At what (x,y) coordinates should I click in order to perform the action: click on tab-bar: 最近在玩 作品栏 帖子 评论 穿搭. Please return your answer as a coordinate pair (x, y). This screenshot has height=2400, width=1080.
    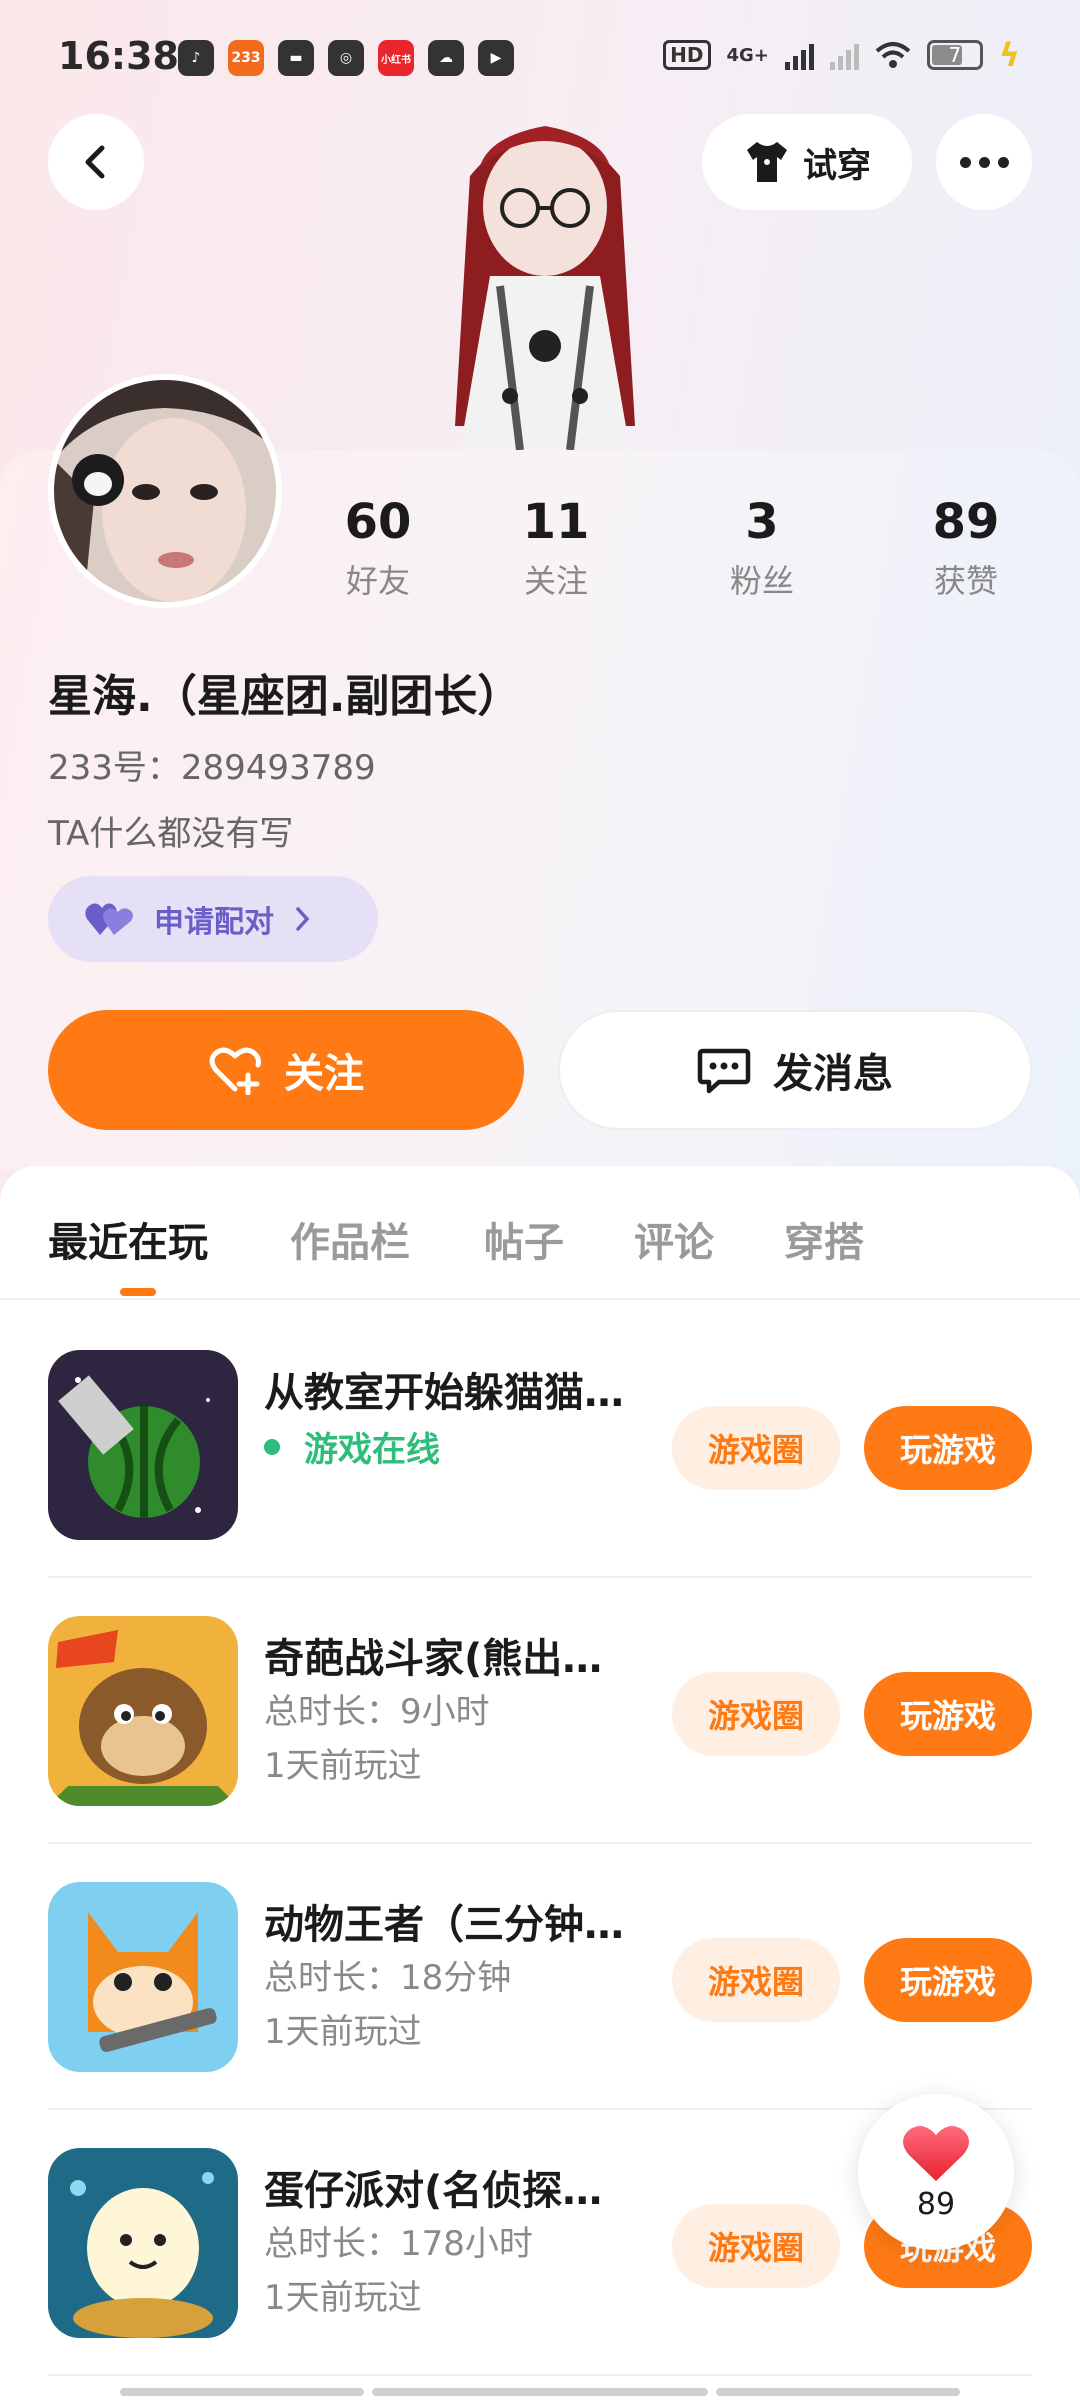
    Looking at the image, I should click on (540, 1233).